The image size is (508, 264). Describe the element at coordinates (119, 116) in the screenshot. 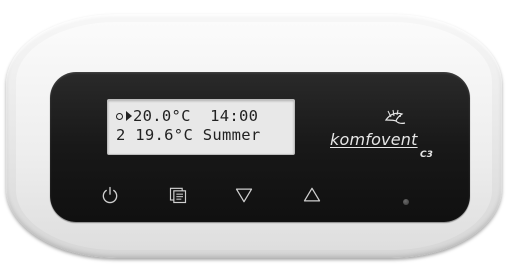

I see `clock-icon` at that location.